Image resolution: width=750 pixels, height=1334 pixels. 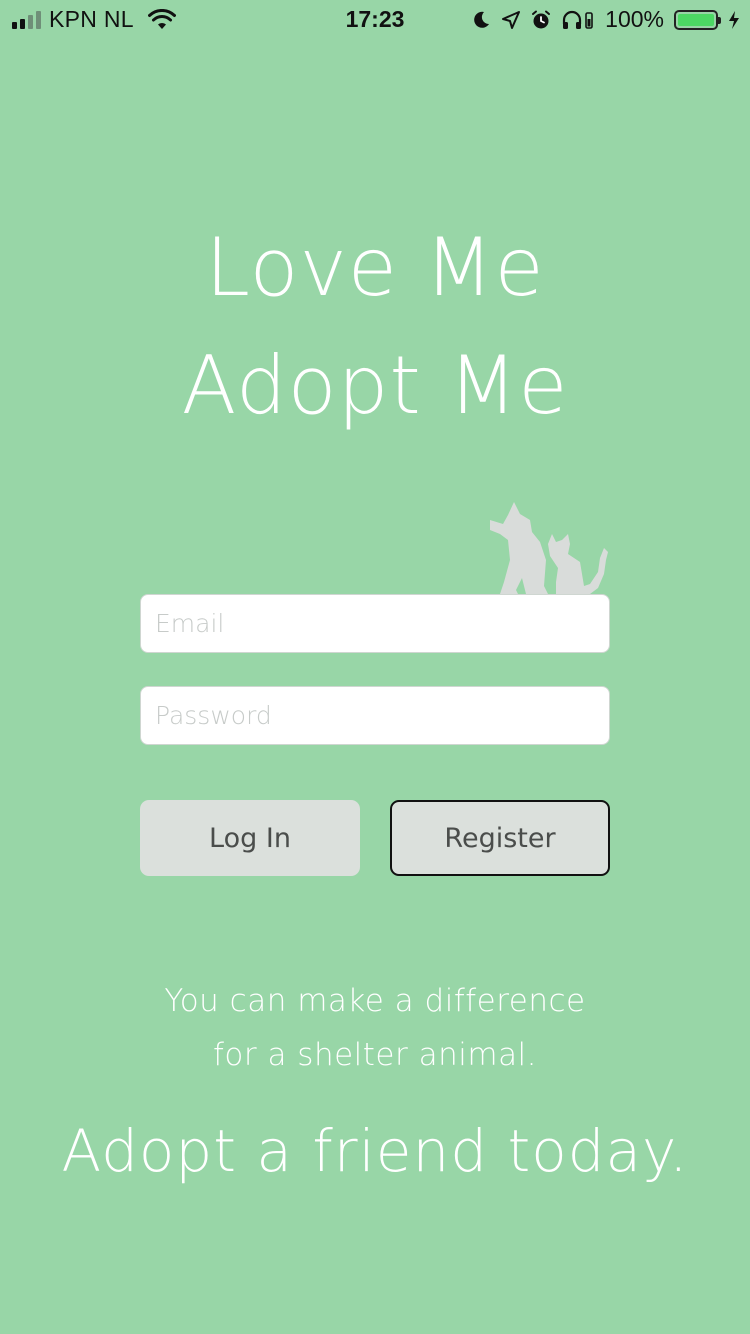 What do you see at coordinates (375, 20) in the screenshot?
I see `status-bar: KPN NL 17:23 100%` at bounding box center [375, 20].